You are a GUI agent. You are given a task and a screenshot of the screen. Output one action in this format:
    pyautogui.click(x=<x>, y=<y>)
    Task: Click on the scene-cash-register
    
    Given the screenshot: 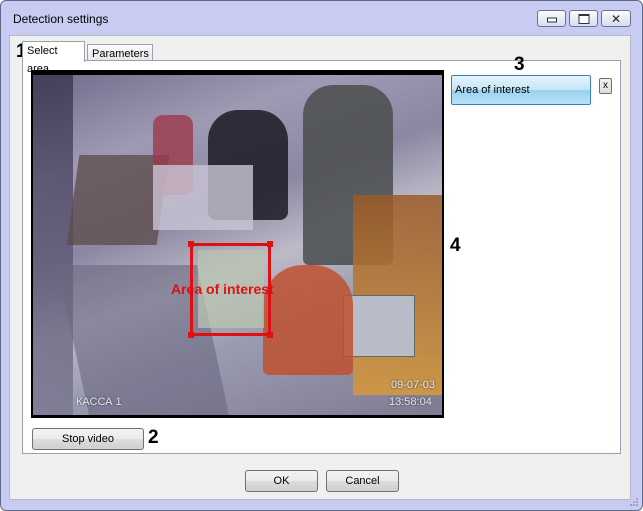 What is the action you would take?
    pyautogui.click(x=379, y=326)
    